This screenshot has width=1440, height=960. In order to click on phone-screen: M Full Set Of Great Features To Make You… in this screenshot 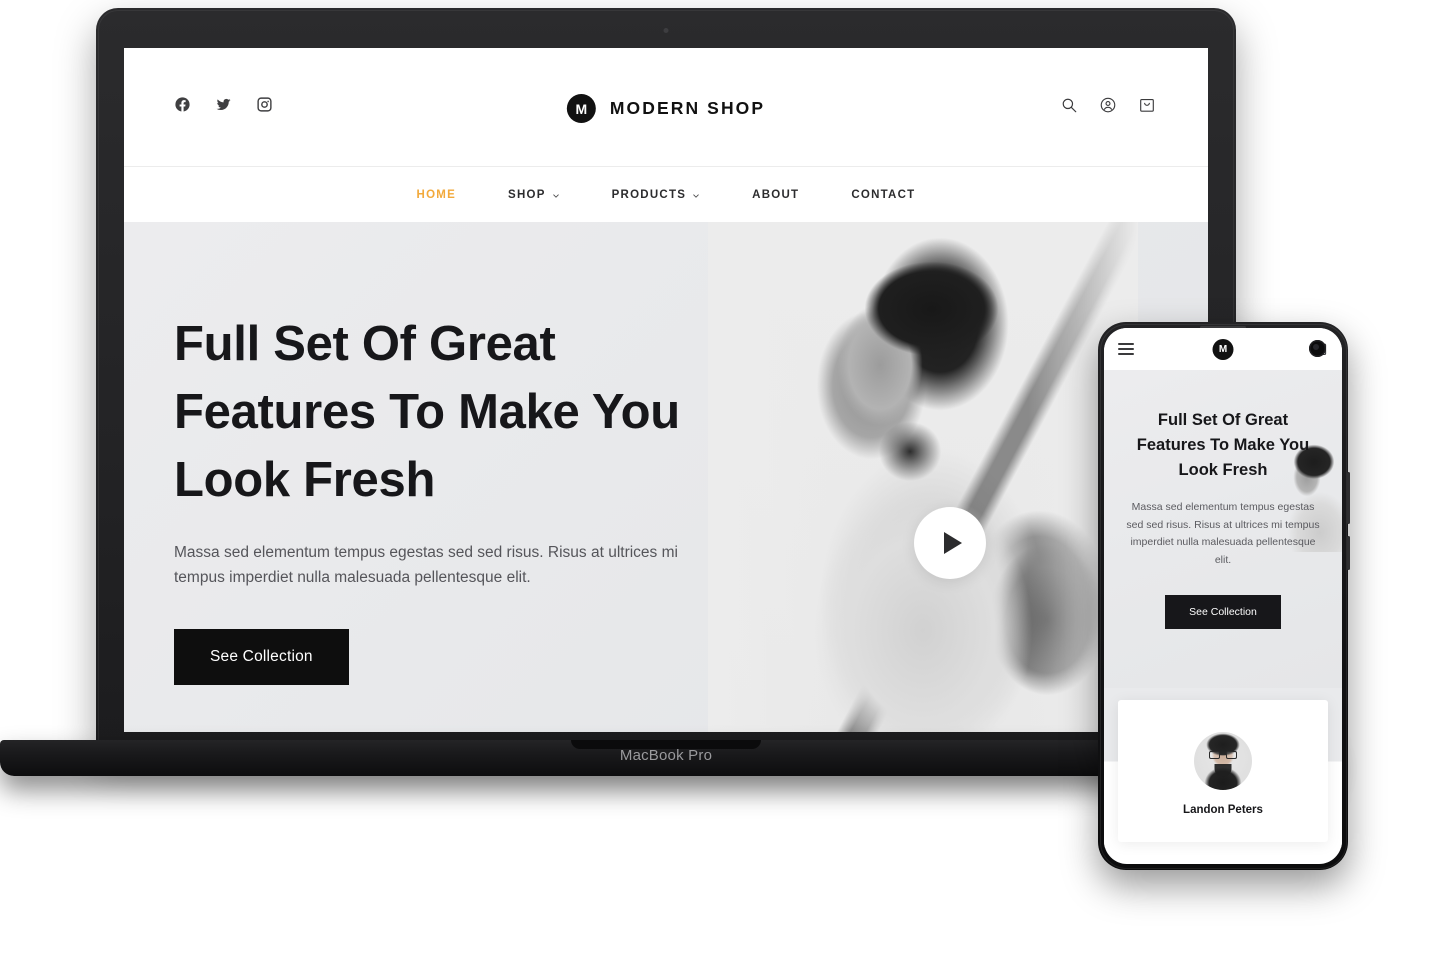, I will do `click(1223, 596)`.